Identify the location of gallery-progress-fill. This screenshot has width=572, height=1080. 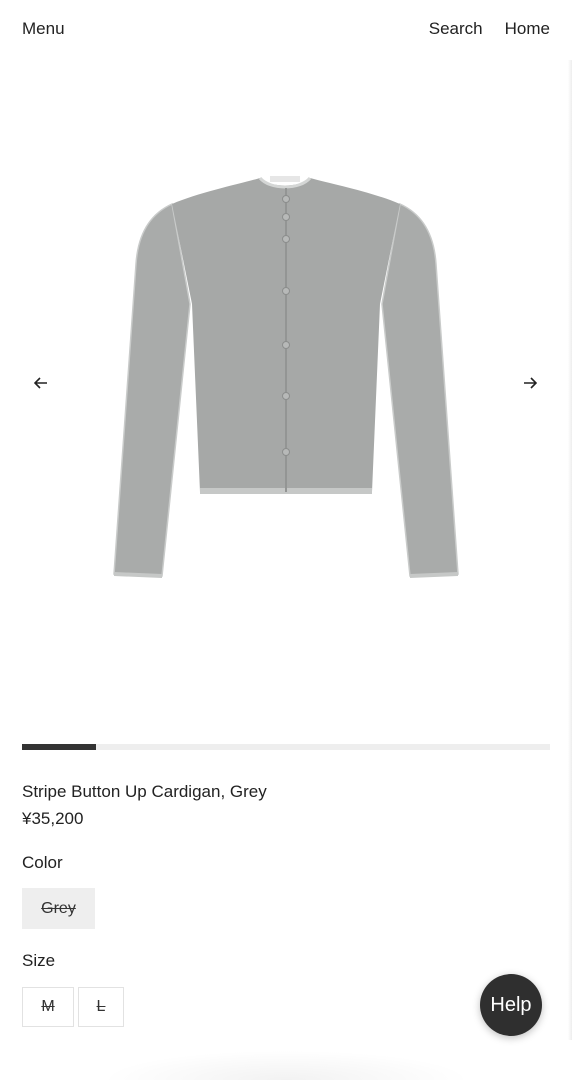
(59, 747).